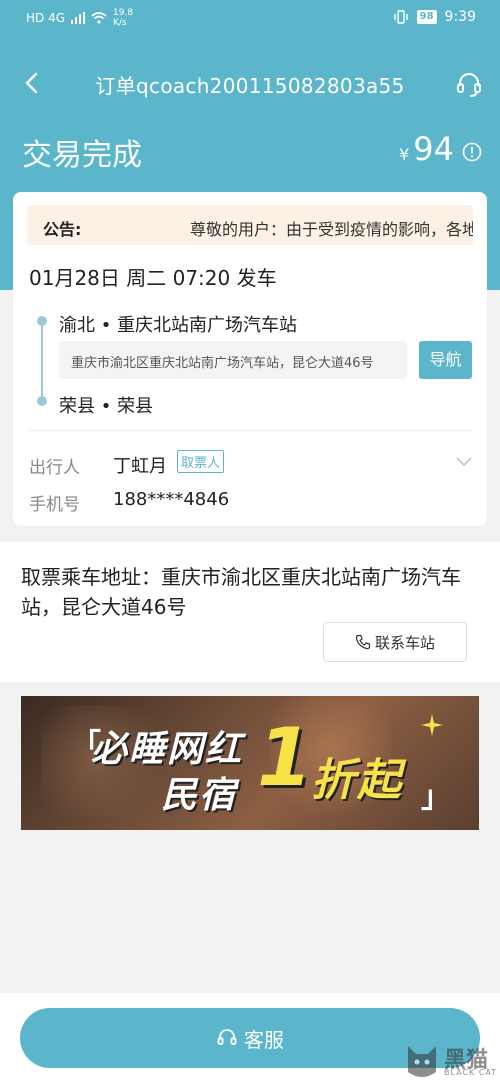  What do you see at coordinates (251, 430) in the screenshot?
I see `divider` at bounding box center [251, 430].